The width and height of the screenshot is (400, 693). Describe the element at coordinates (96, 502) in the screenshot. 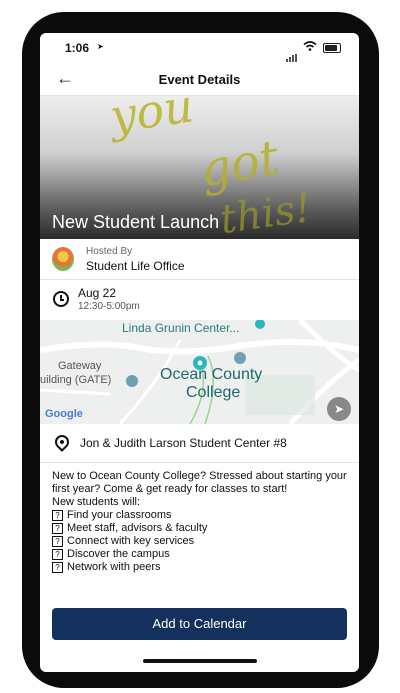

I see `description-subheading: New students will:` at that location.